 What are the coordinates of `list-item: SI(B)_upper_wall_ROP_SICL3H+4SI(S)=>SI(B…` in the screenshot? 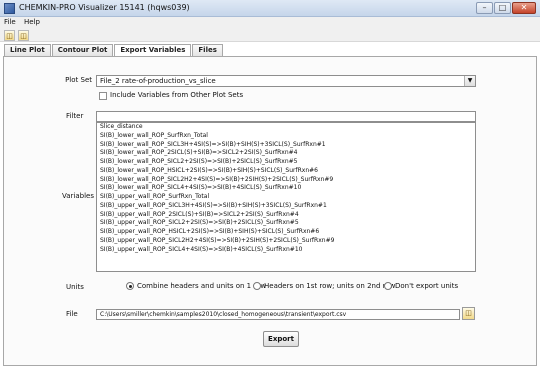 It's located at (286, 206).